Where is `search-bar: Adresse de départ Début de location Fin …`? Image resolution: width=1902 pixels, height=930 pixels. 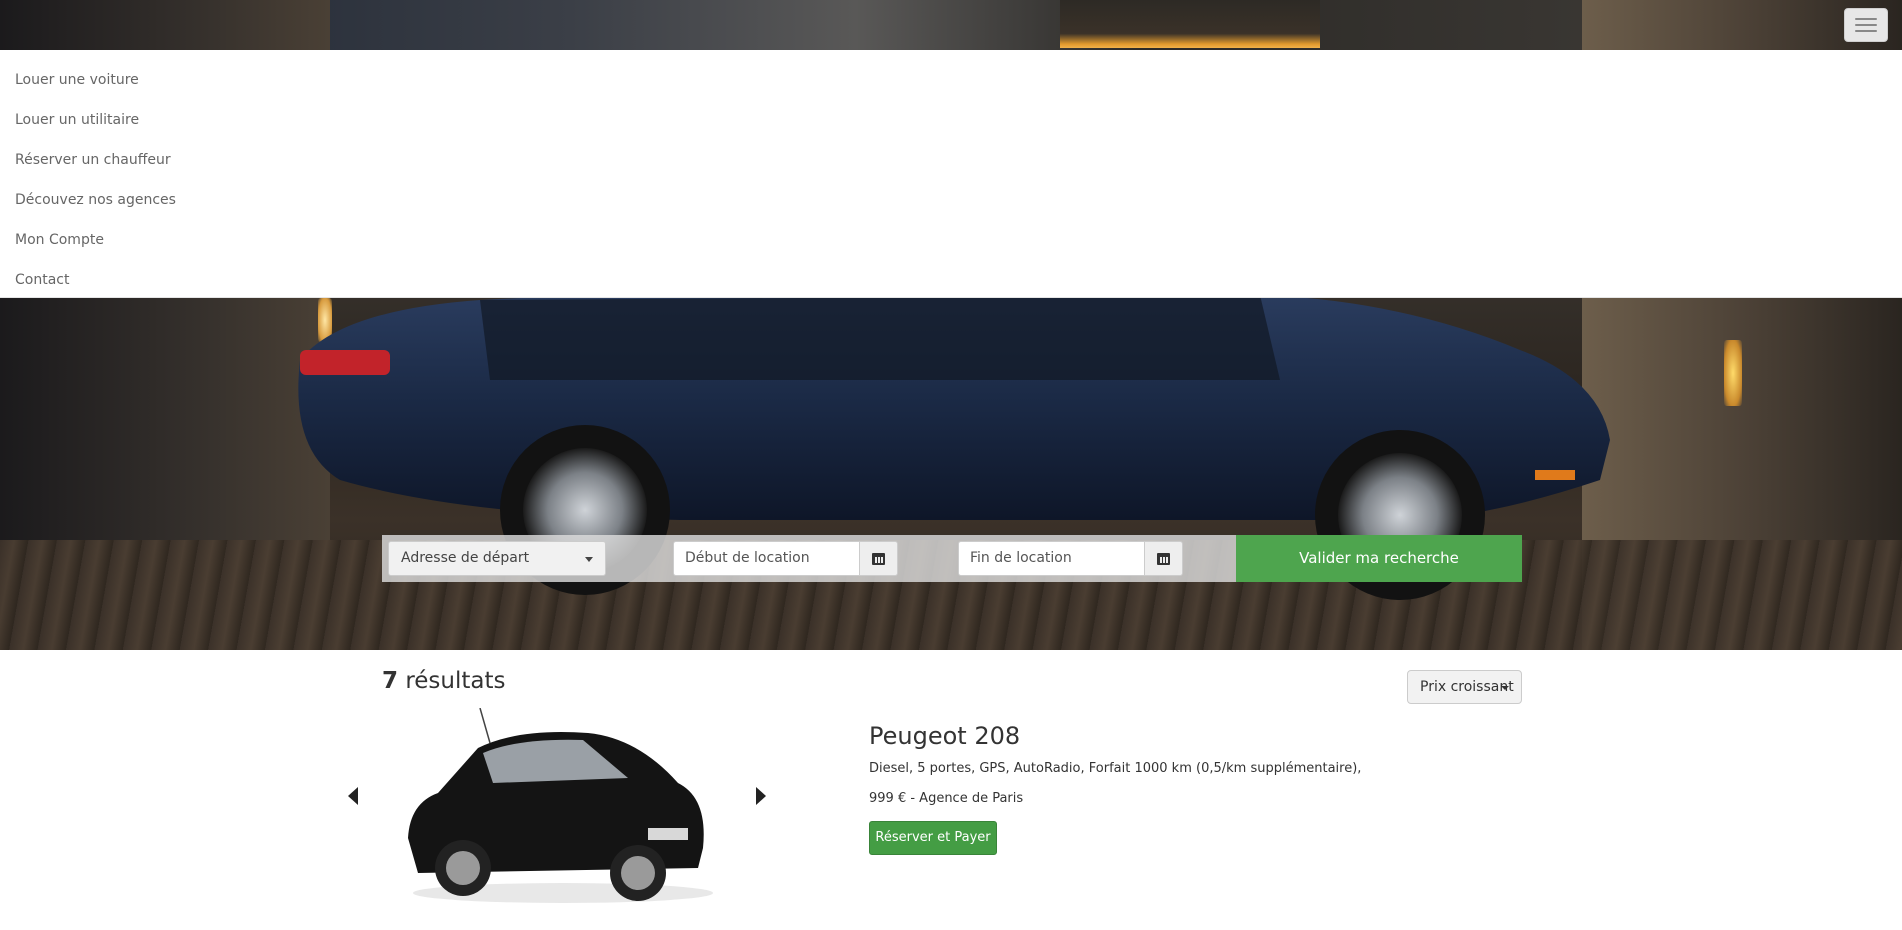
search-bar: Adresse de départ Début de location Fin … is located at coordinates (952, 558).